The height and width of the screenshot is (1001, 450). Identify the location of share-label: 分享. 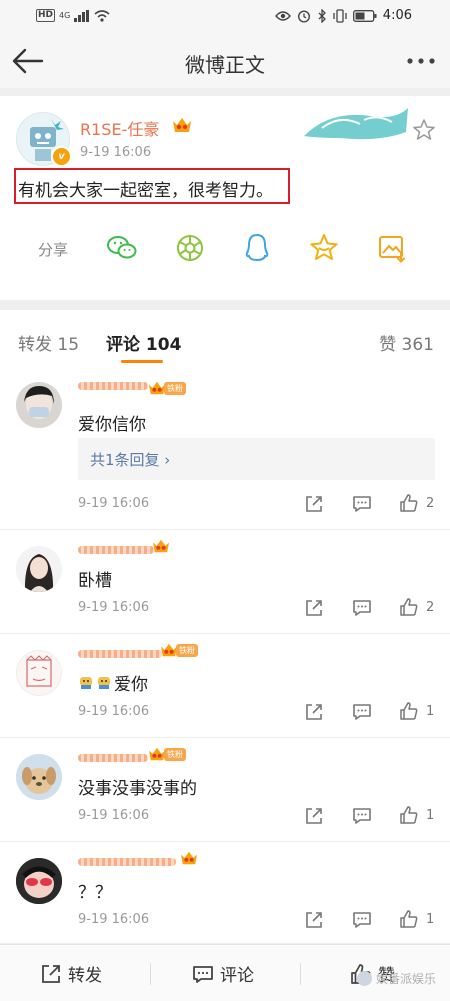
(53, 250).